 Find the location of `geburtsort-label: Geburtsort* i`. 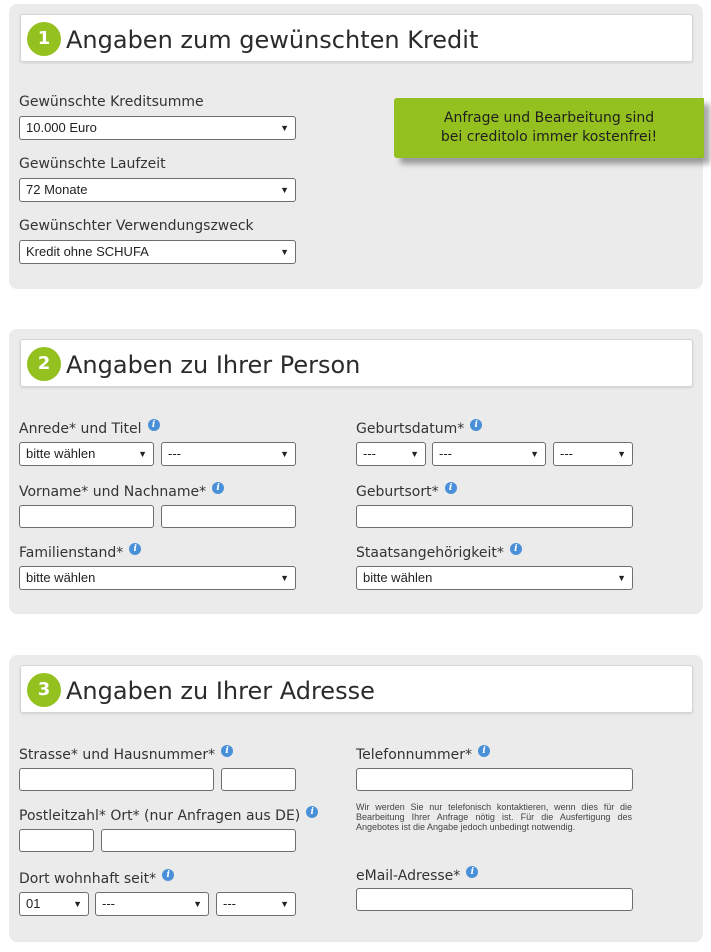

geburtsort-label: Geburtsort* i is located at coordinates (406, 491).